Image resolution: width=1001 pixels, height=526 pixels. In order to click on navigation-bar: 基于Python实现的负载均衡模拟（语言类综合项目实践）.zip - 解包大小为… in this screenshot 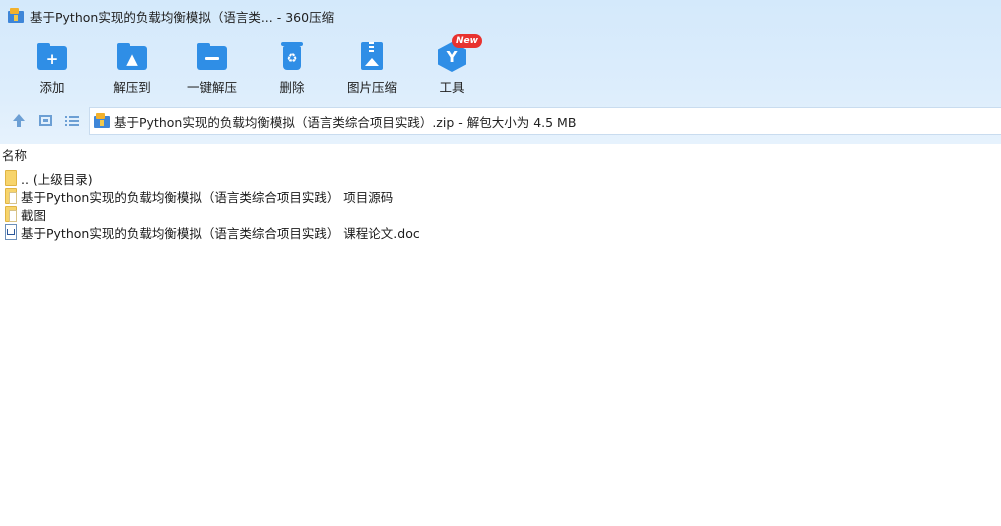, I will do `click(500, 121)`.